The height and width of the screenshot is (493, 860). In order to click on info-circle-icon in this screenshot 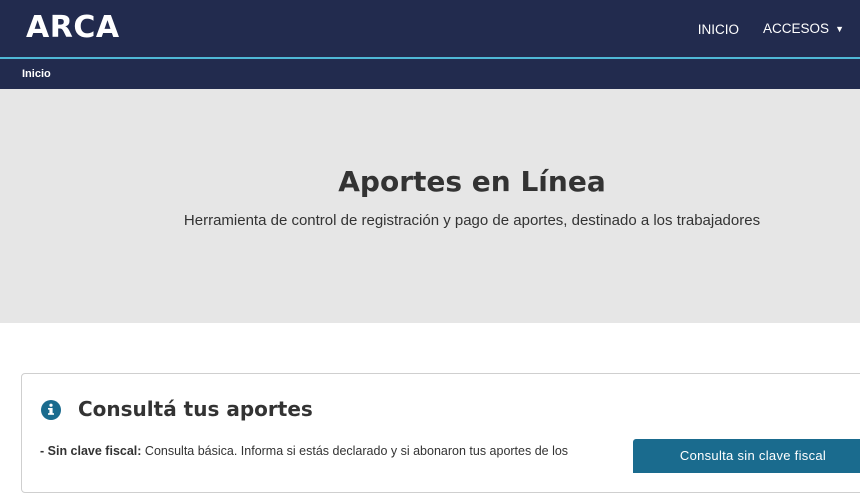, I will do `click(51, 410)`.